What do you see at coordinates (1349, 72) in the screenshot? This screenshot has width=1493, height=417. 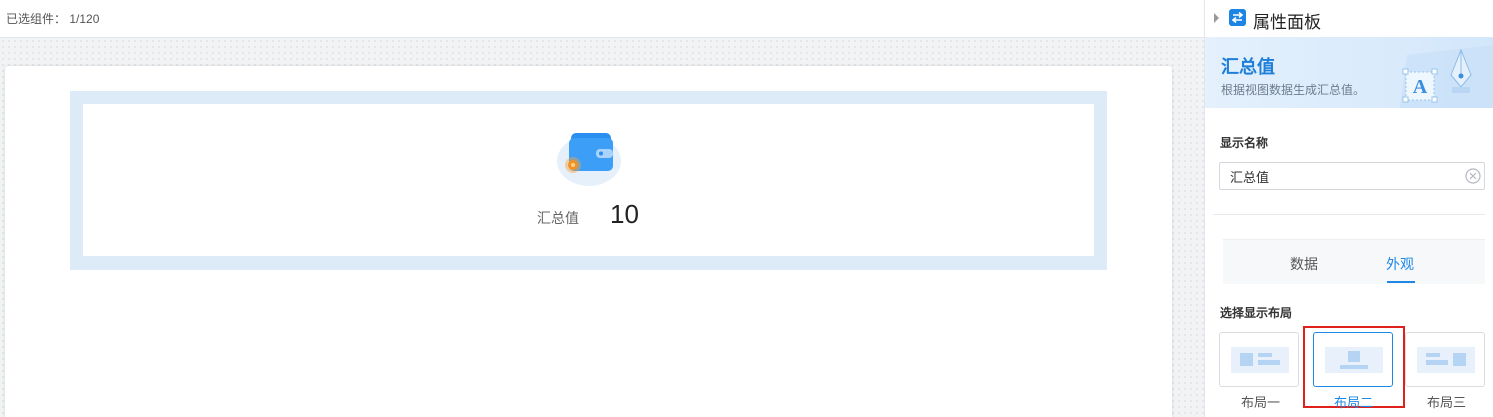 I see `component-banner: 汇总值 根据视图数据生成汇总值。 A` at bounding box center [1349, 72].